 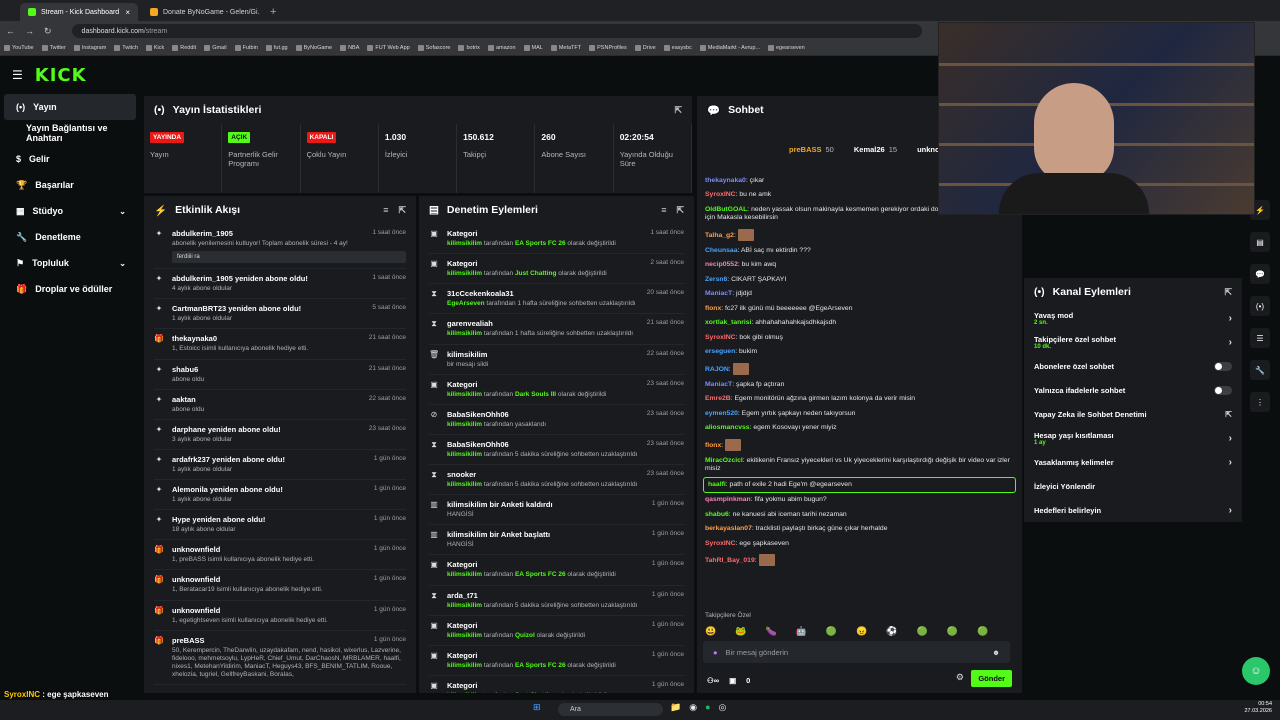 What do you see at coordinates (728, 528) in the screenshot?
I see `chat-username: berkayaslan07` at bounding box center [728, 528].